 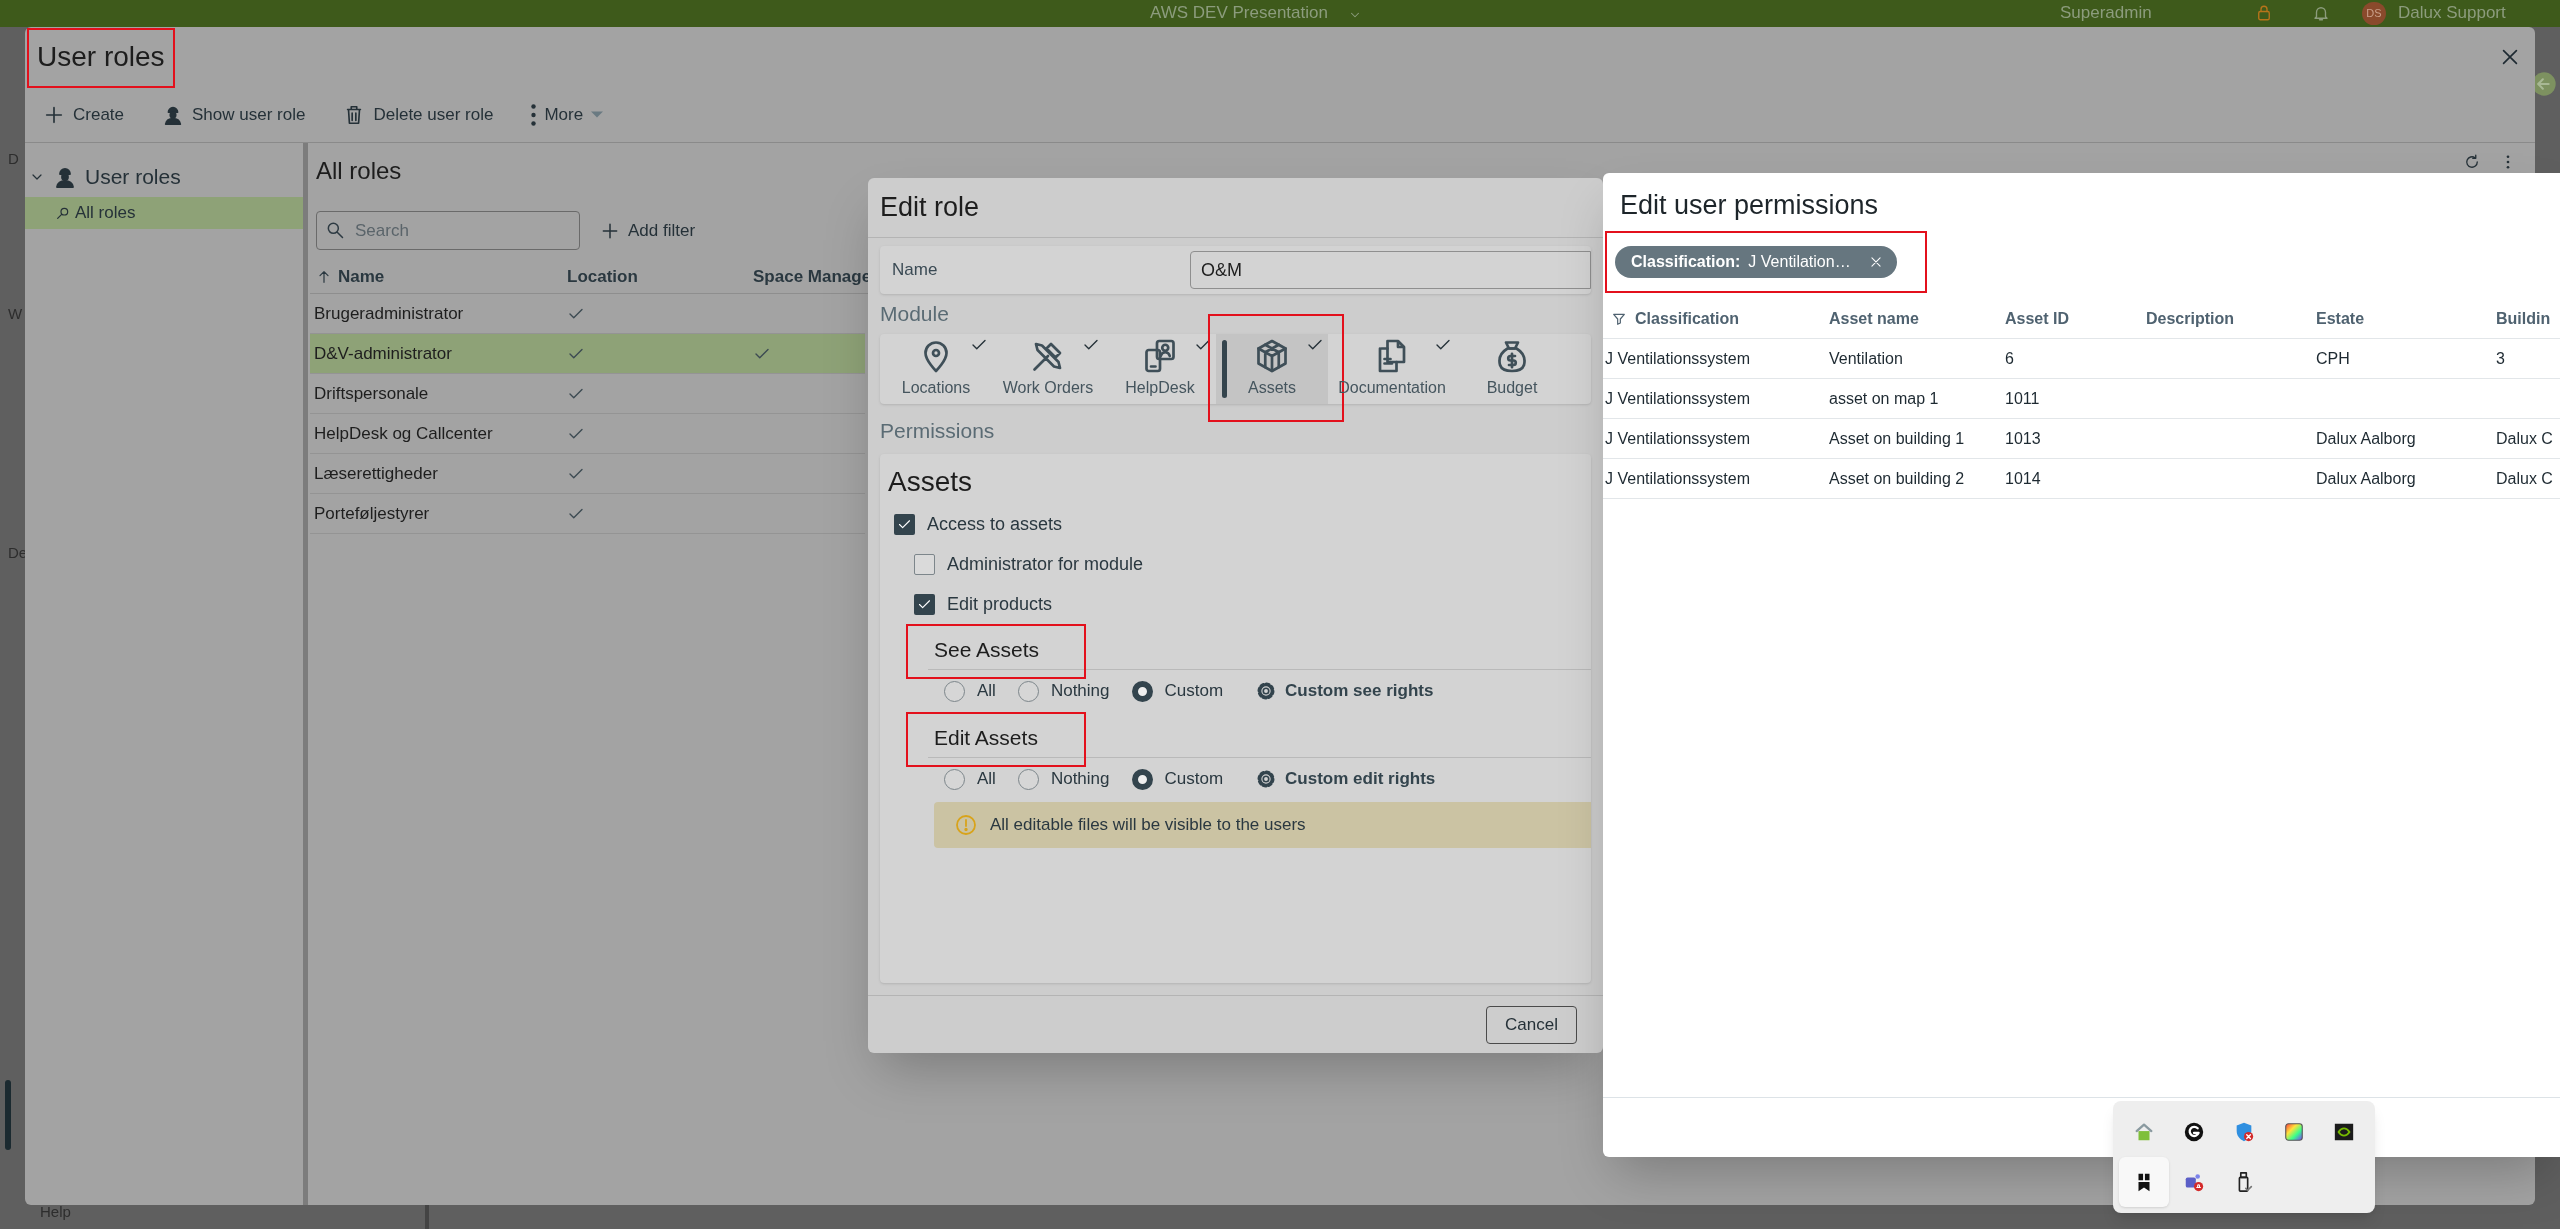 What do you see at coordinates (2294, 1132) in the screenshot?
I see `color-palette-icon` at bounding box center [2294, 1132].